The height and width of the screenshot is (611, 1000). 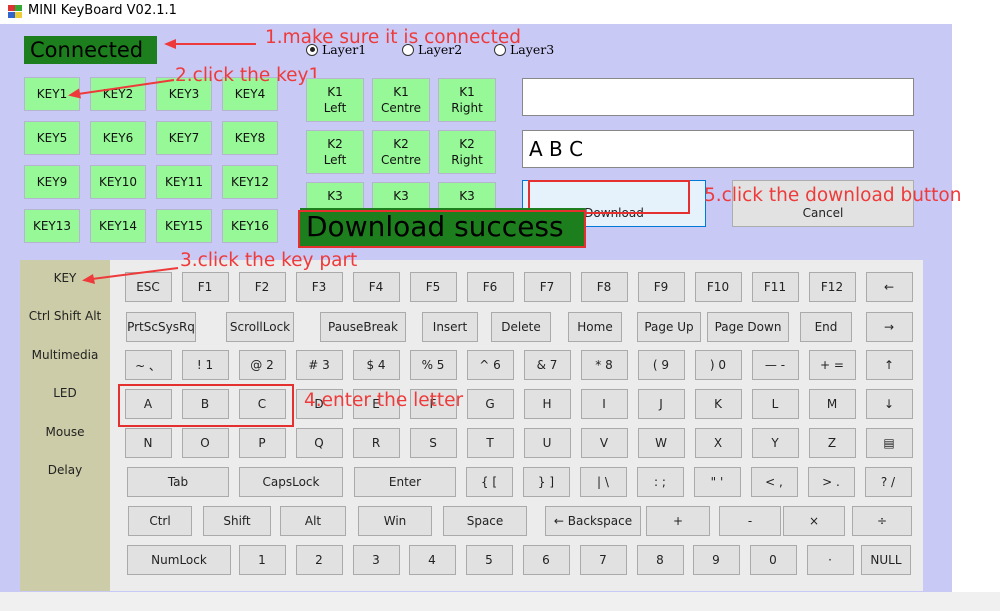 What do you see at coordinates (335, 196) in the screenshot?
I see `knob-button-k3-left: K3` at bounding box center [335, 196].